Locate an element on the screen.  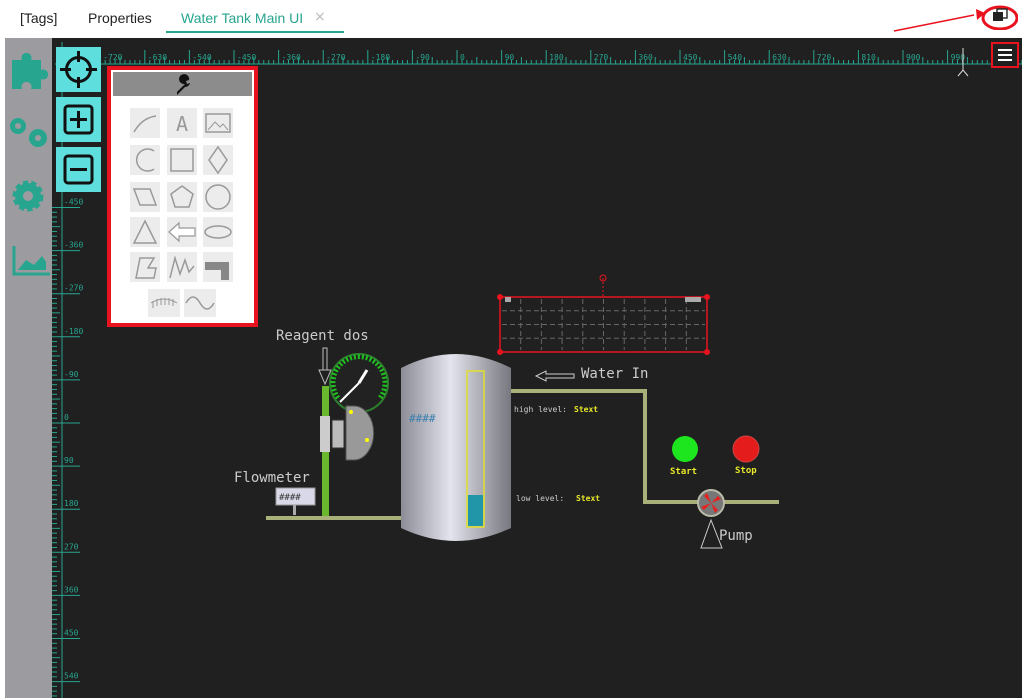
start-label: Start is located at coordinates (683, 472).